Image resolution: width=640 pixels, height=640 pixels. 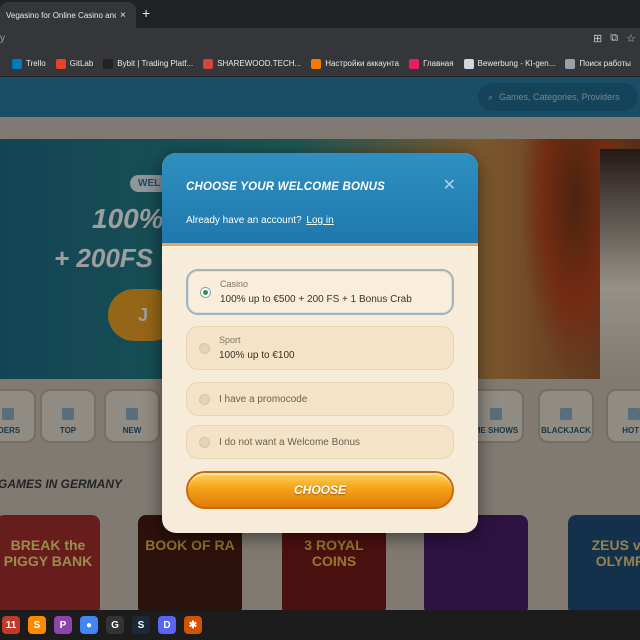 I want to click on bonus-option-value: I do not want a Welcome Bonus, so click(x=290, y=442).